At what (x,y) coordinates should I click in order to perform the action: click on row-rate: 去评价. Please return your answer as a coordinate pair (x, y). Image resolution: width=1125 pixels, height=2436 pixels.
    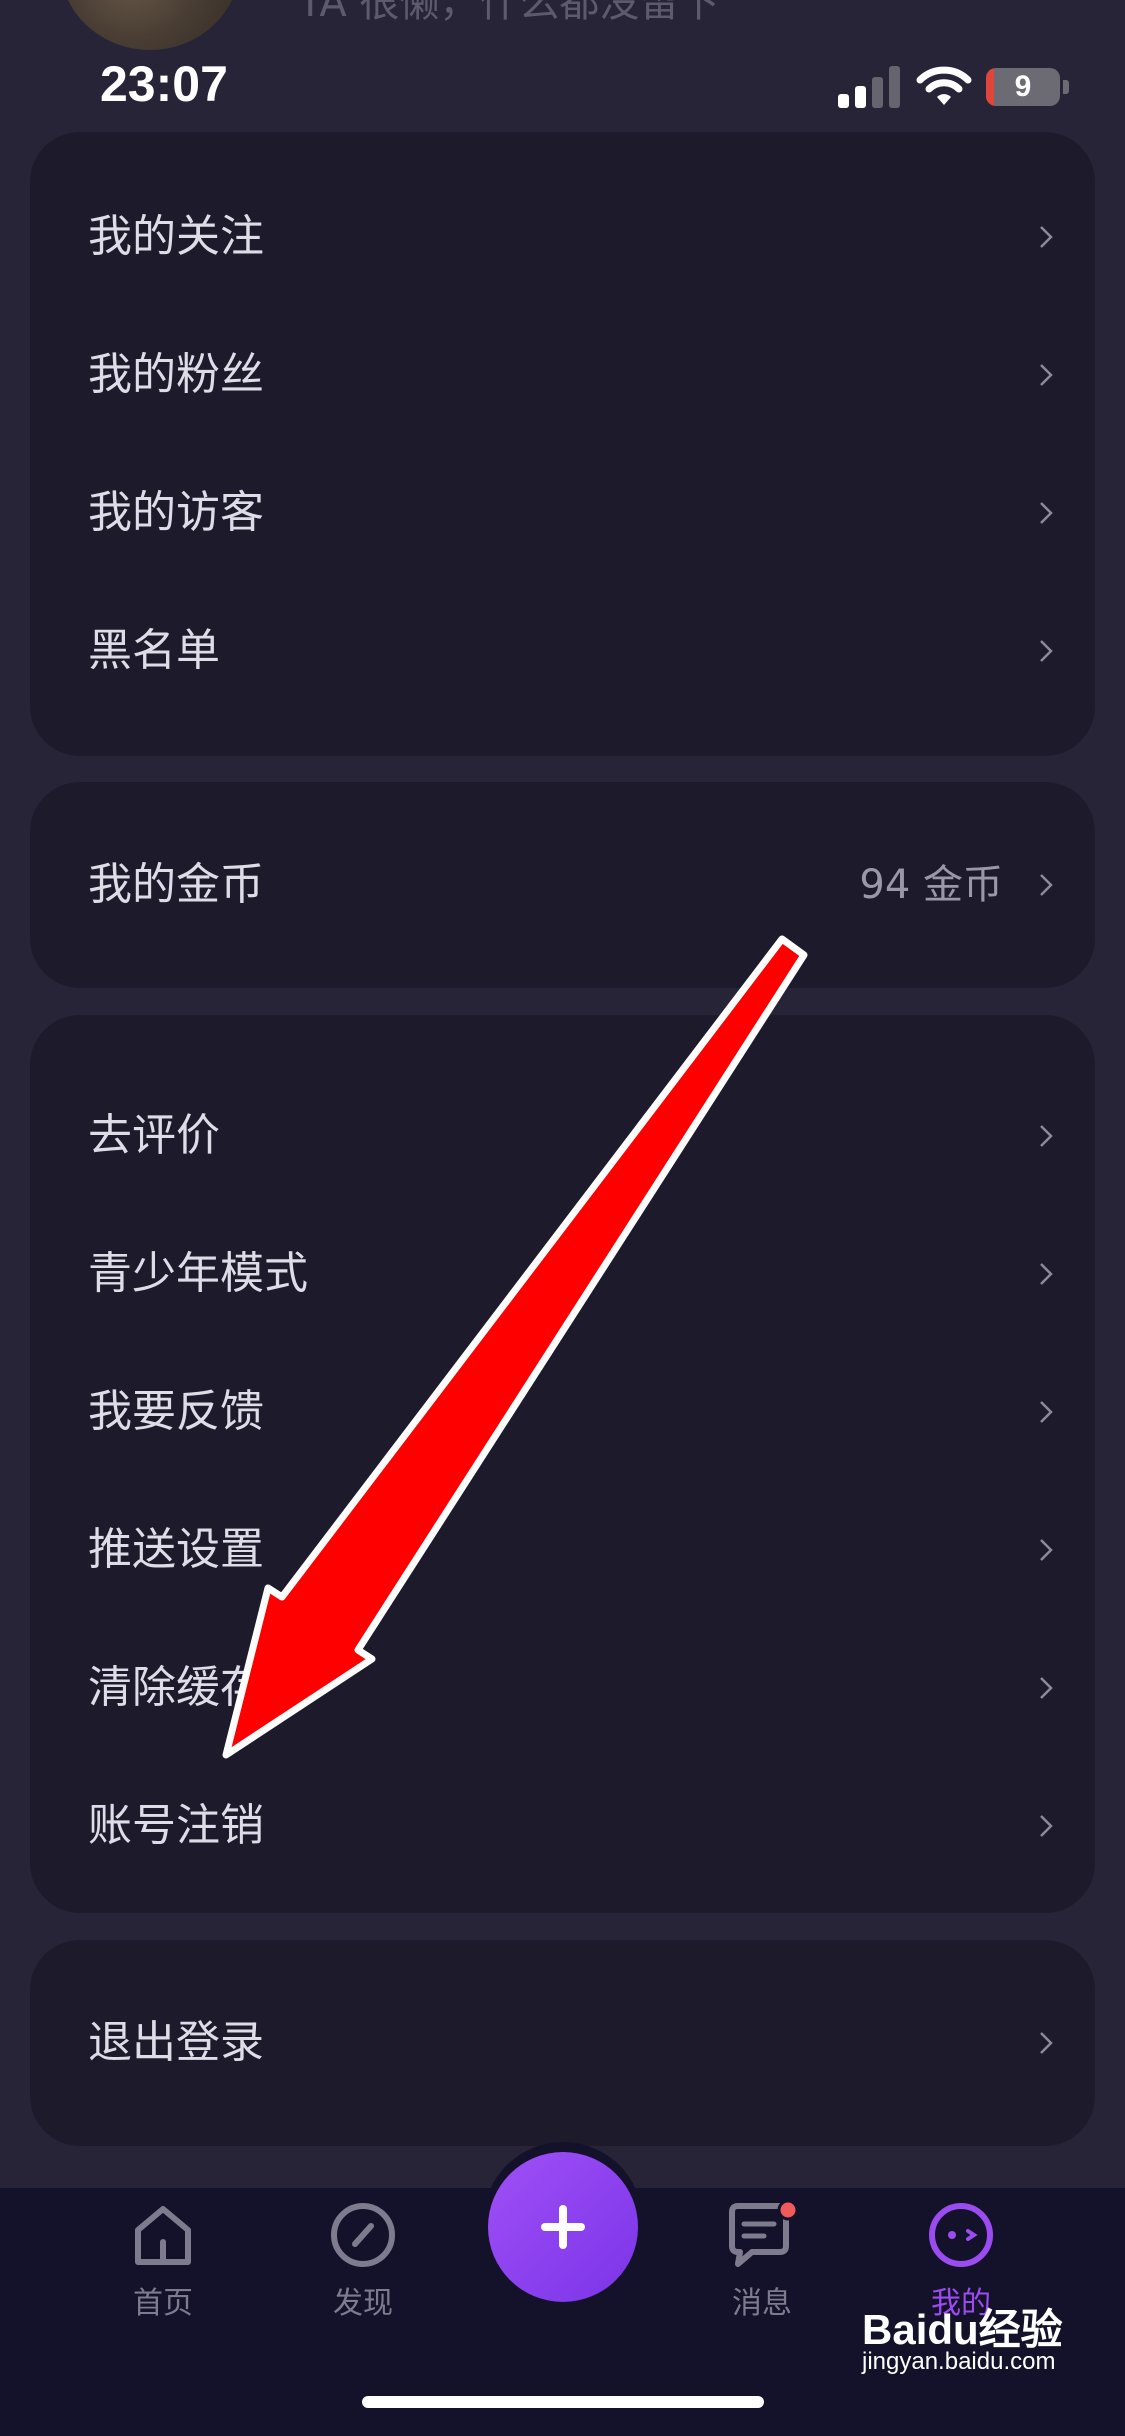
    Looking at the image, I should click on (562, 1136).